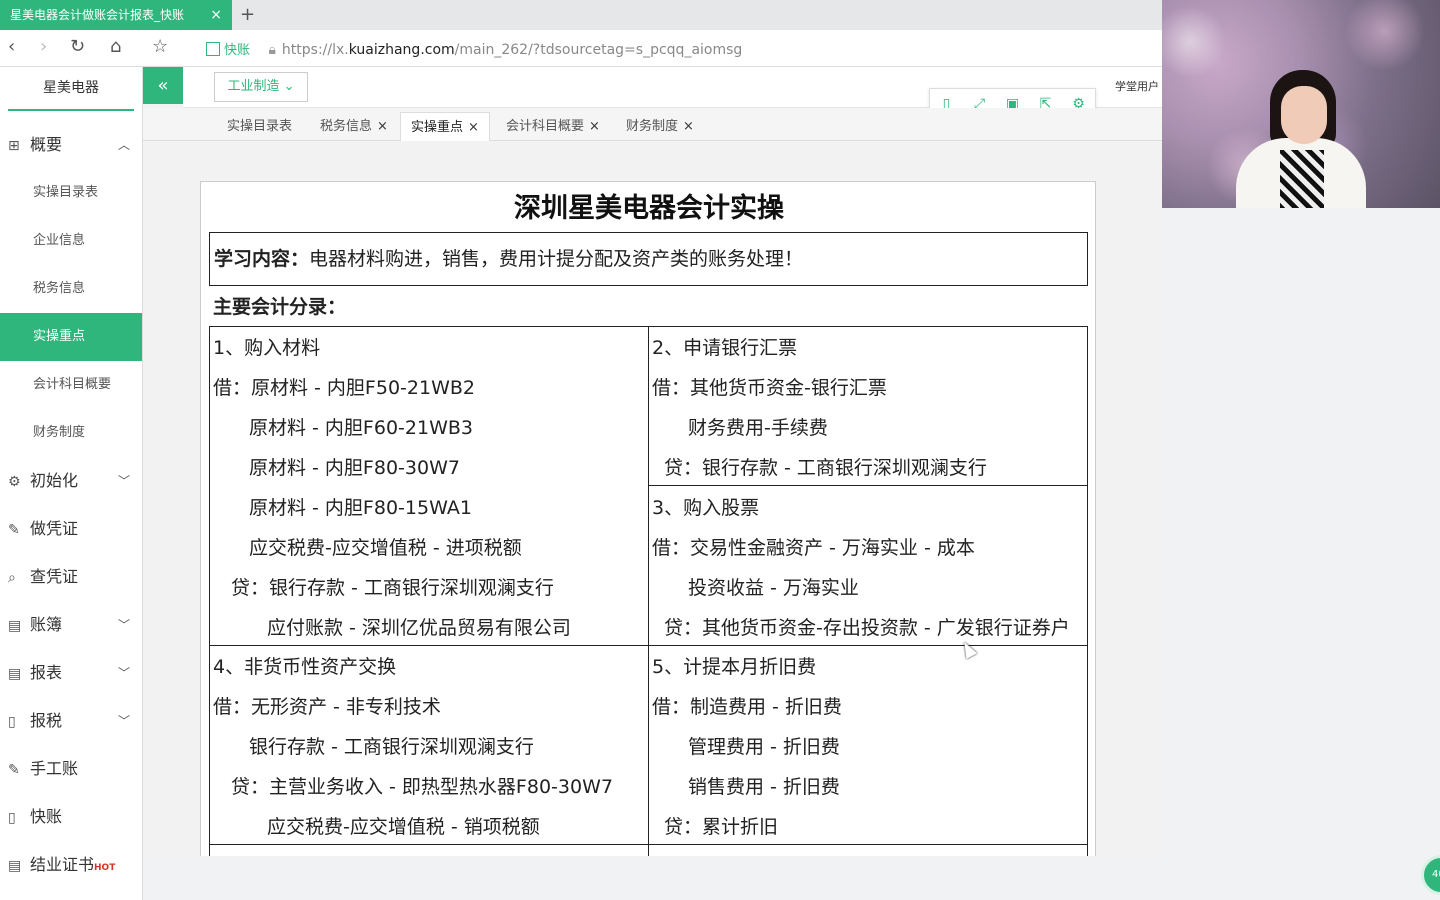  I want to click on entry-line: 银行存款 - 工商银行深圳观澜支行, so click(391, 747).